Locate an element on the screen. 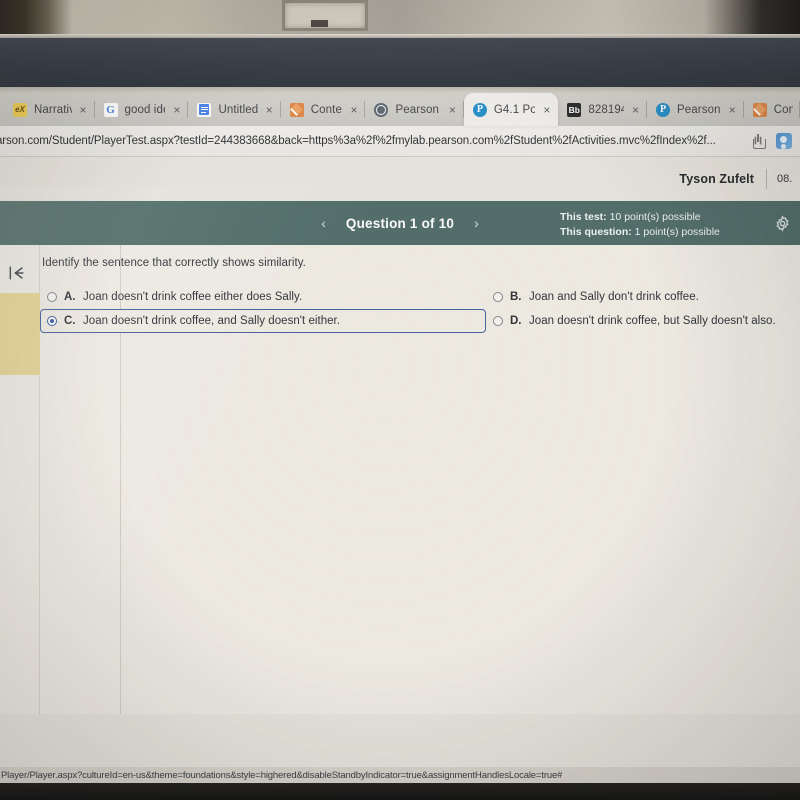 This screenshot has width=800, height=800. tab-title: Pearson M is located at coordinates (417, 109).